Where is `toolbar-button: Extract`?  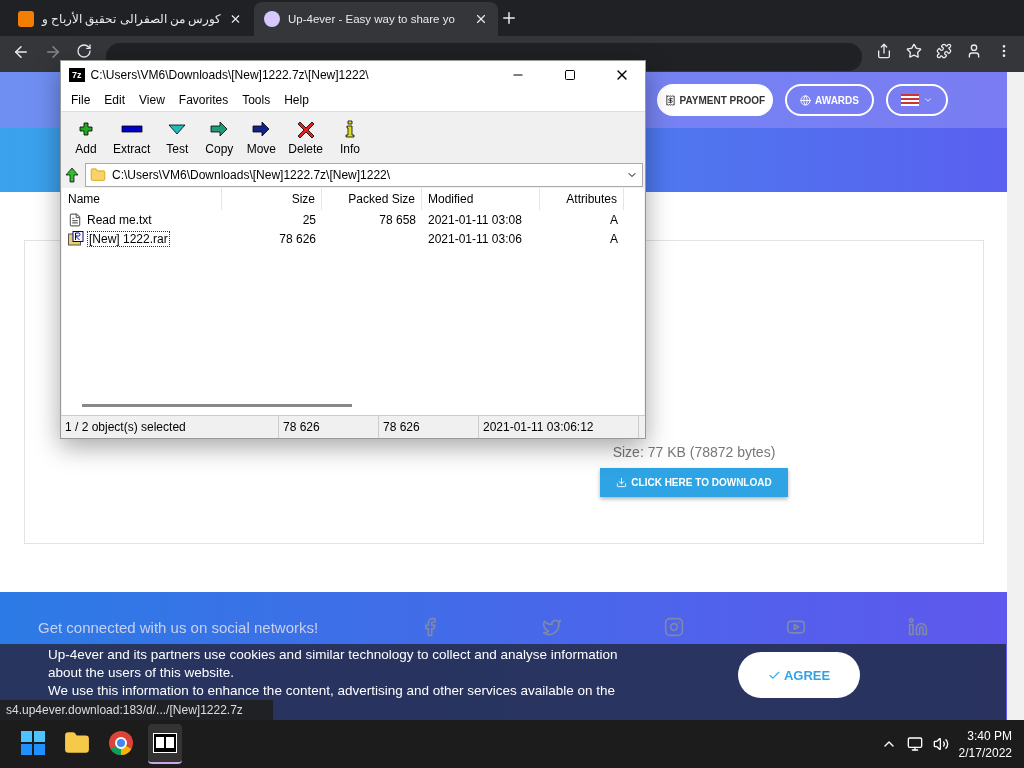 toolbar-button: Extract is located at coordinates (132, 137).